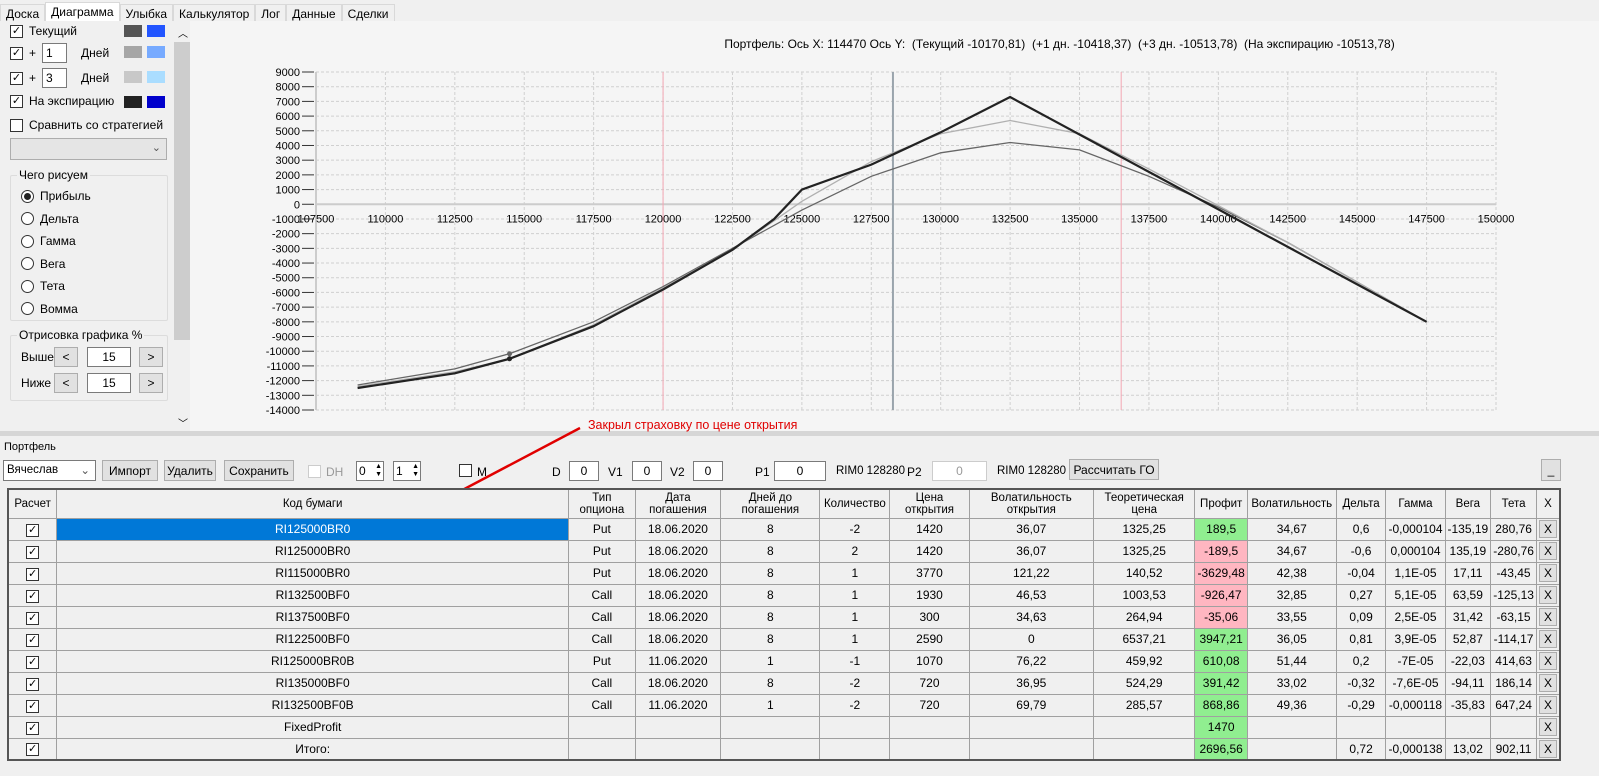 This screenshot has width=1599, height=776. I want to click on plus3-days-input: 3, so click(55, 78).